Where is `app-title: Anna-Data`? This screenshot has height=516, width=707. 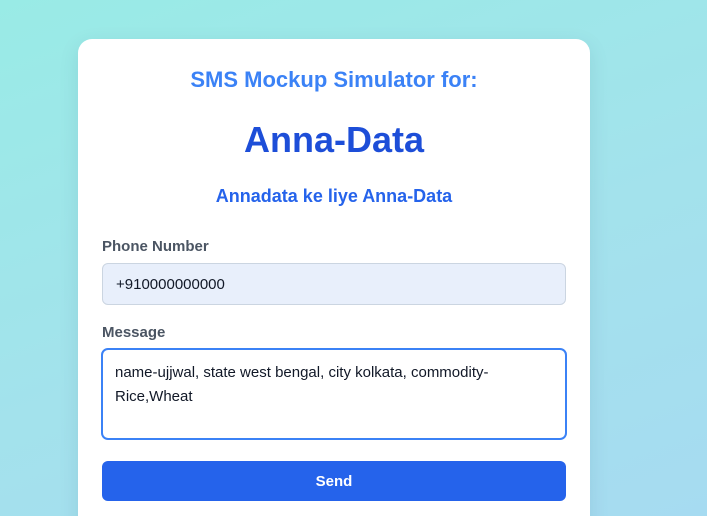
app-title: Anna-Data is located at coordinates (334, 139).